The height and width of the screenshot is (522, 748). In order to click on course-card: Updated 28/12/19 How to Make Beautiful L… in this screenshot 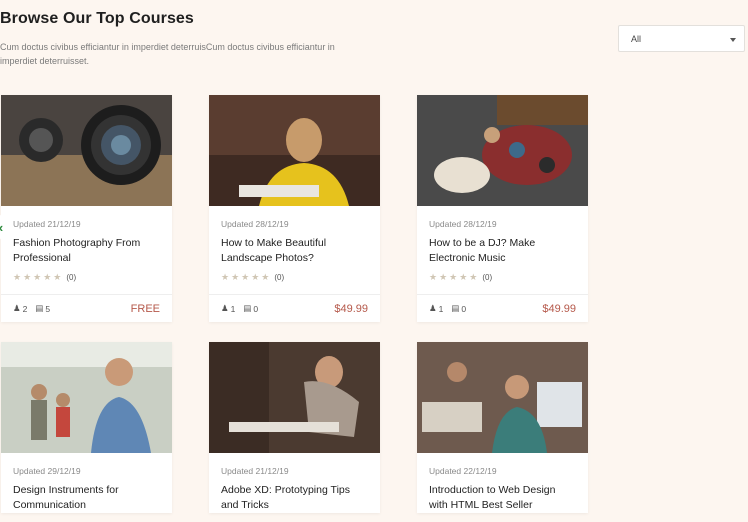, I will do `click(294, 208)`.